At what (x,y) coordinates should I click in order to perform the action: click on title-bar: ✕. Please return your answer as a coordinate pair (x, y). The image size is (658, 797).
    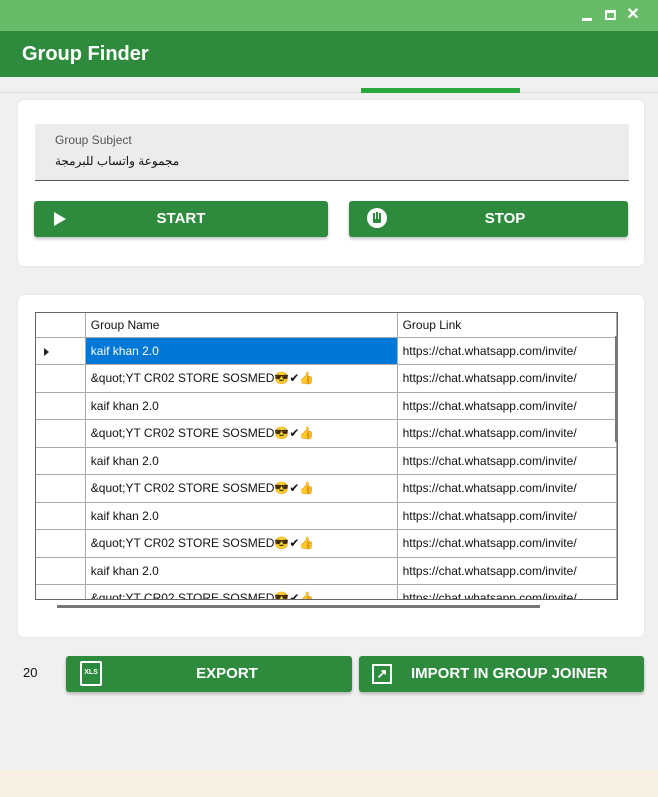
    Looking at the image, I should click on (329, 15).